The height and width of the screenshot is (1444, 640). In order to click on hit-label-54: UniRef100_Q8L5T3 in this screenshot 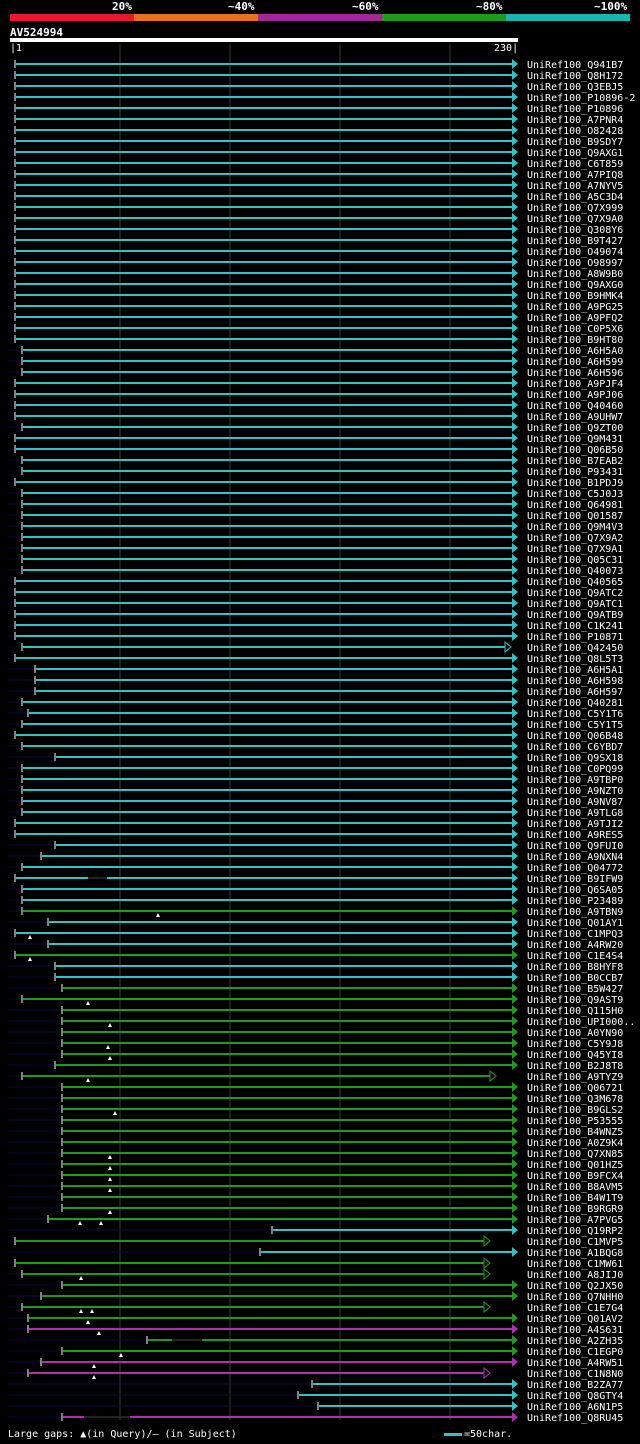, I will do `click(575, 659)`.